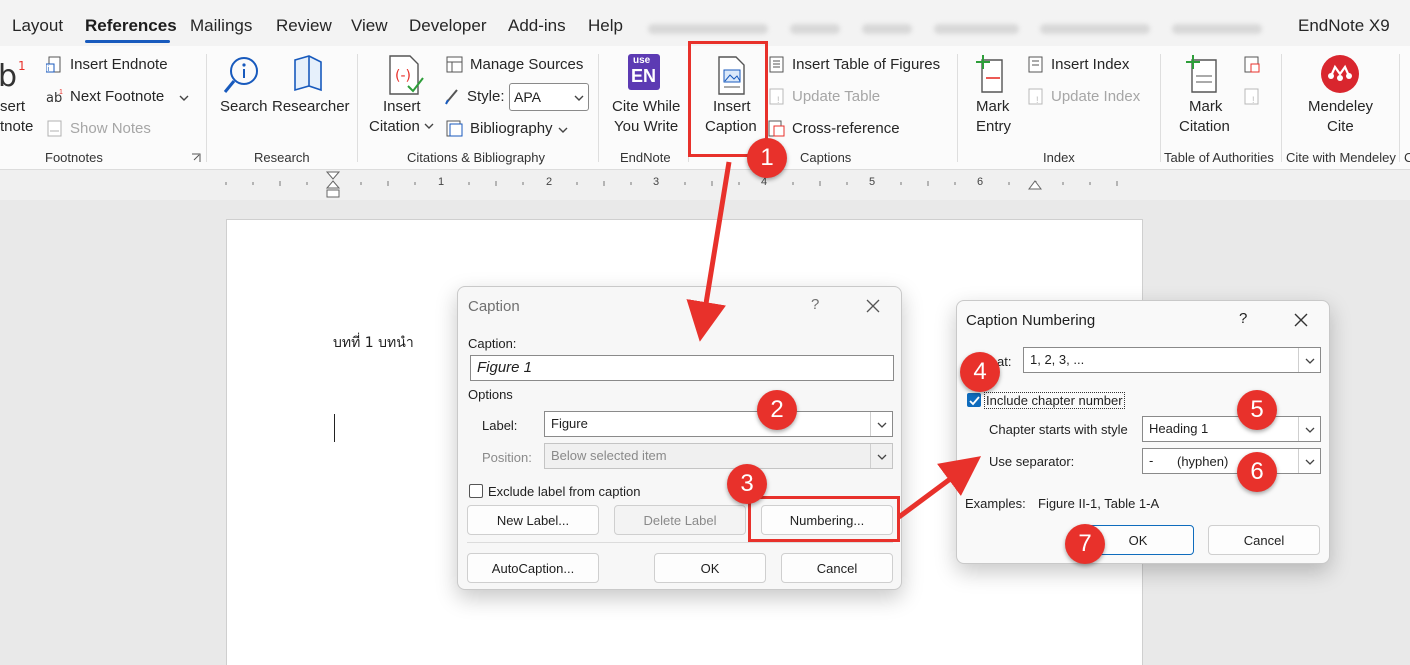 The image size is (1410, 665). I want to click on update-table-icon: !, so click(776, 96).